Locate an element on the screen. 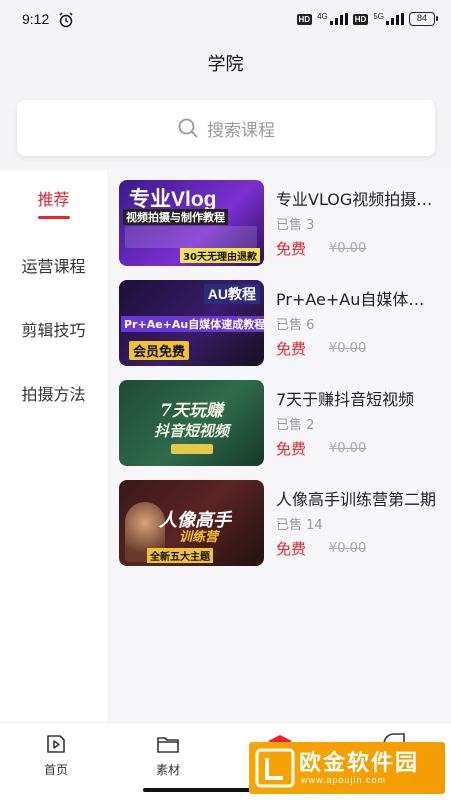  thumb-sub-text: 视频拍摄与制作教程 is located at coordinates (175, 217).